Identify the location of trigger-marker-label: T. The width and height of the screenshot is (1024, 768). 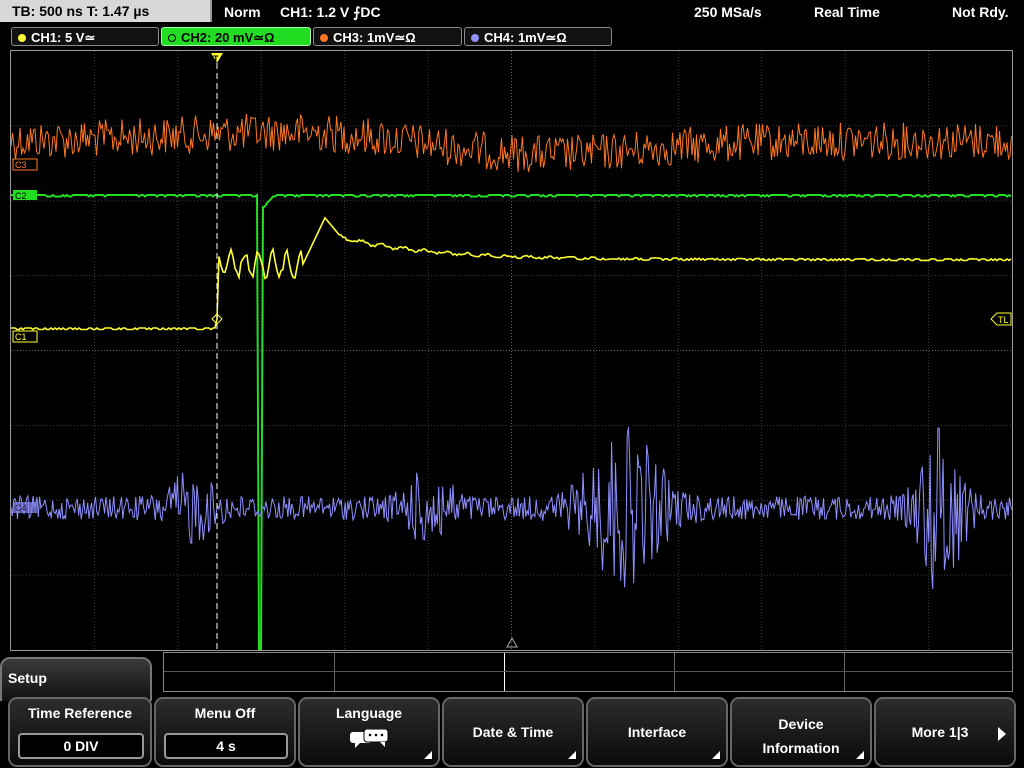
(216, 59).